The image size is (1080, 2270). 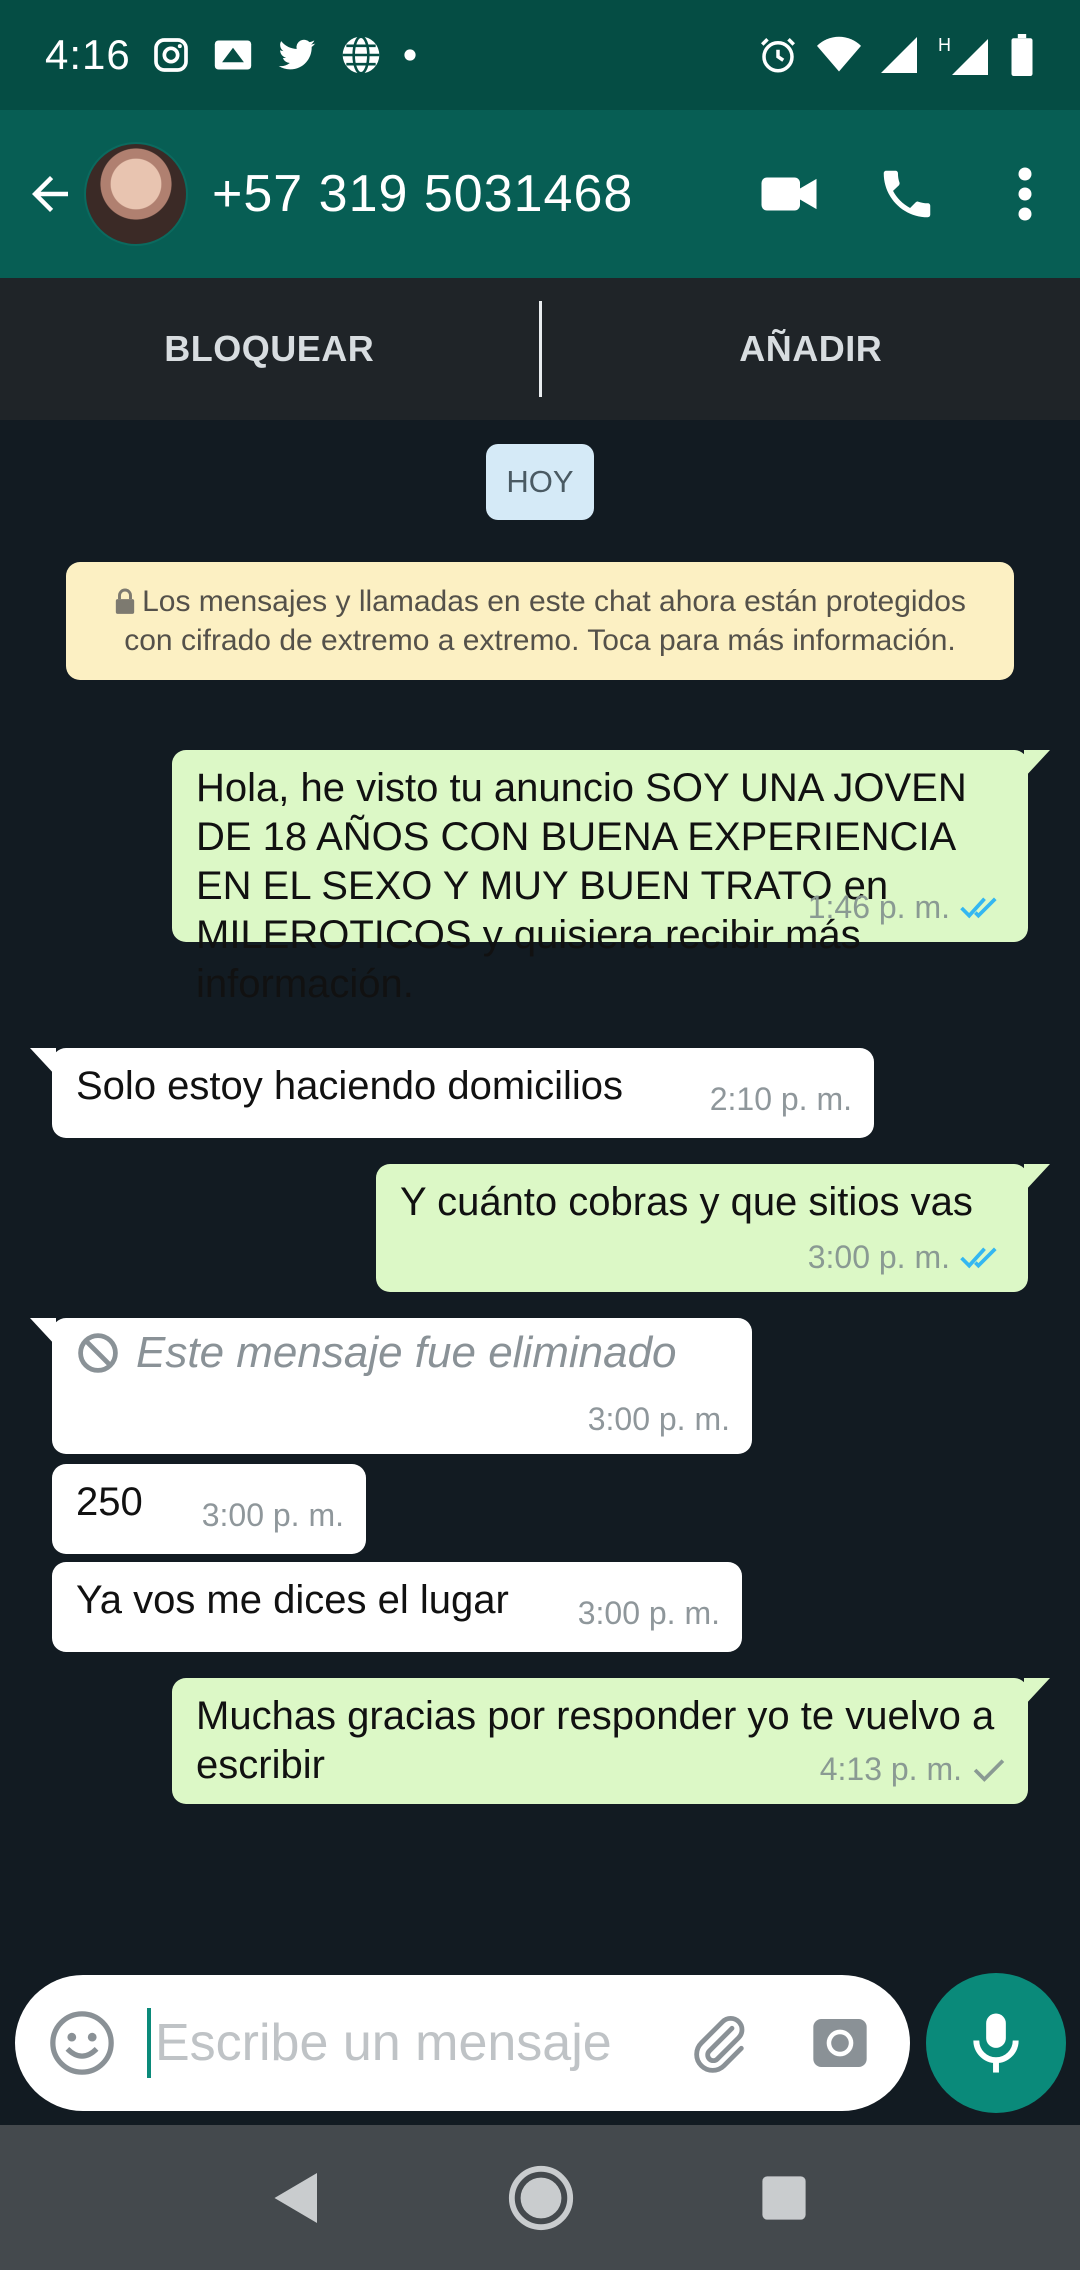 I want to click on message-input-box, so click(x=462, y=2043).